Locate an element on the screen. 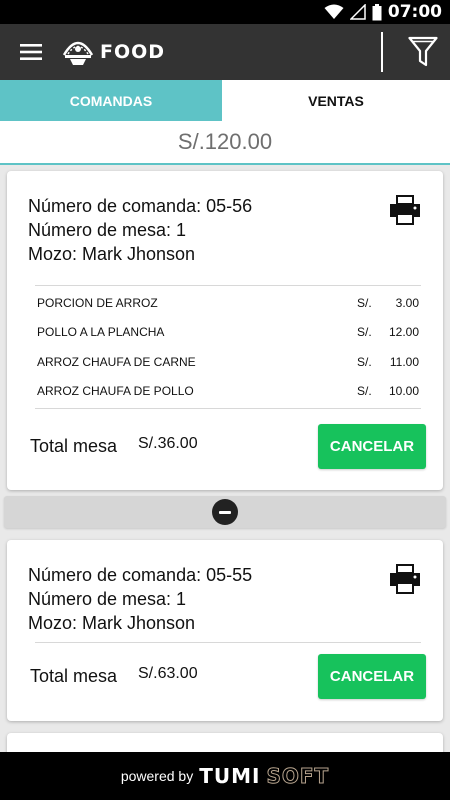 This screenshot has height=800, width=450. grand-total: S/.120.00 is located at coordinates (225, 143).